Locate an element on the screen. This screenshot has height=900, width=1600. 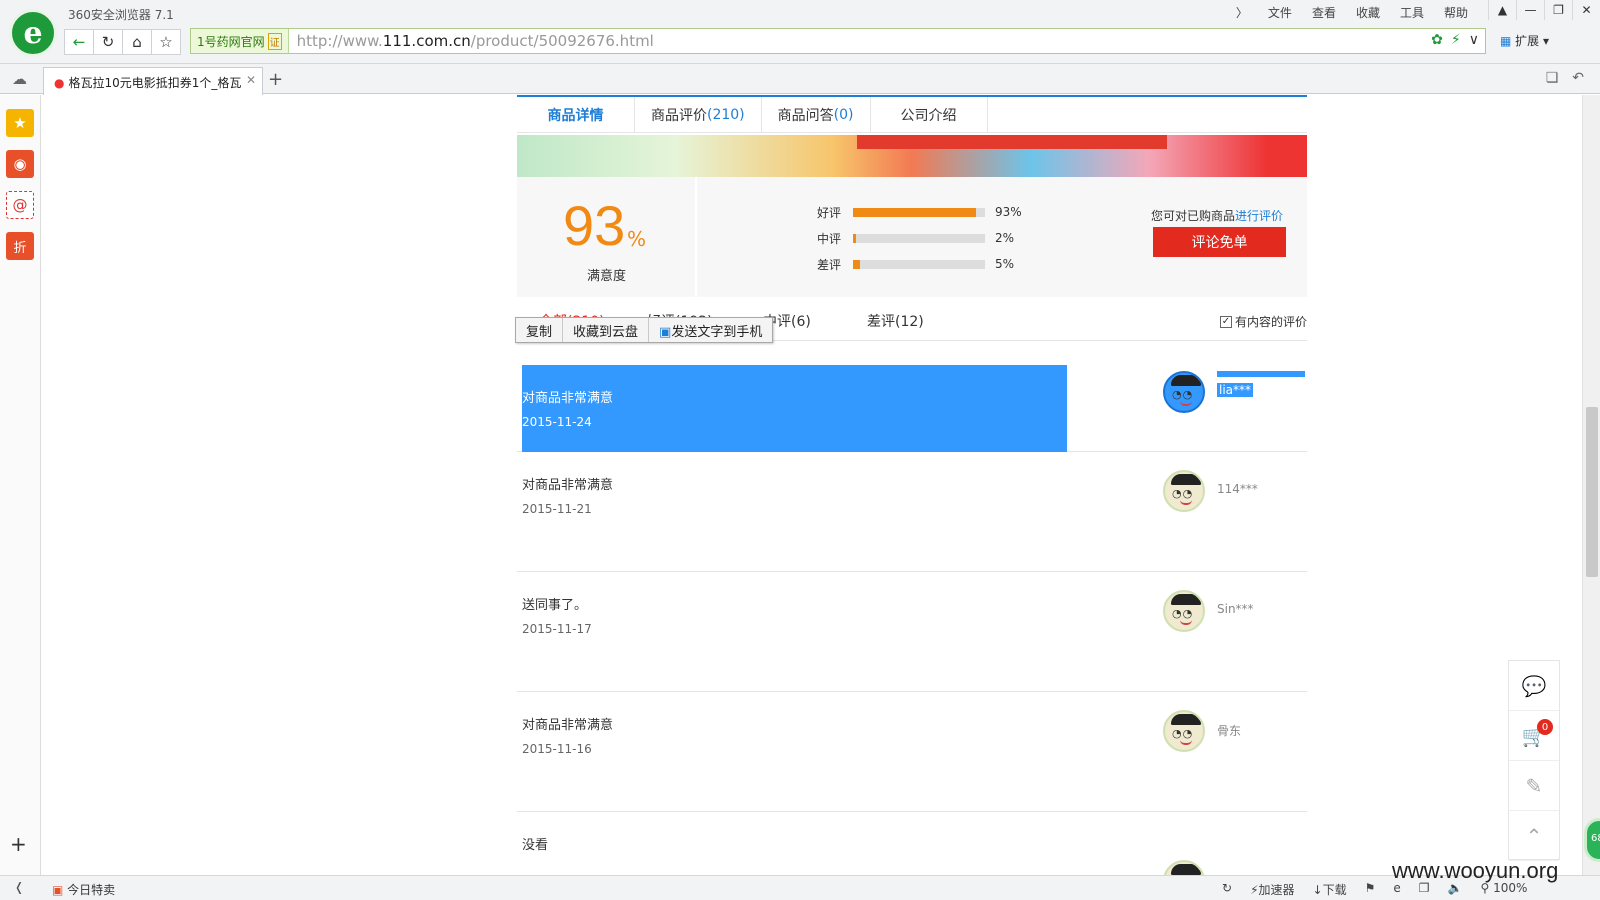
review-hint: 您可对已购商品进行评价 is located at coordinates (1217, 216).